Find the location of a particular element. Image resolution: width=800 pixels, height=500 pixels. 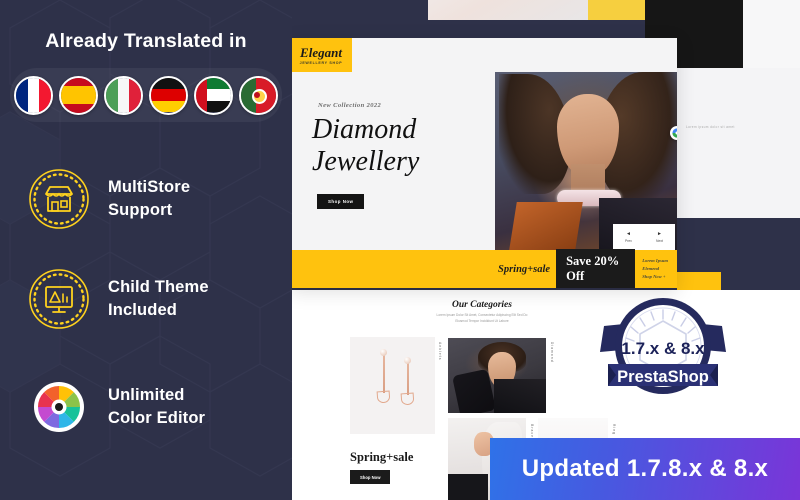

hero-slider-prev: ◄ Prev is located at coordinates (628, 236).